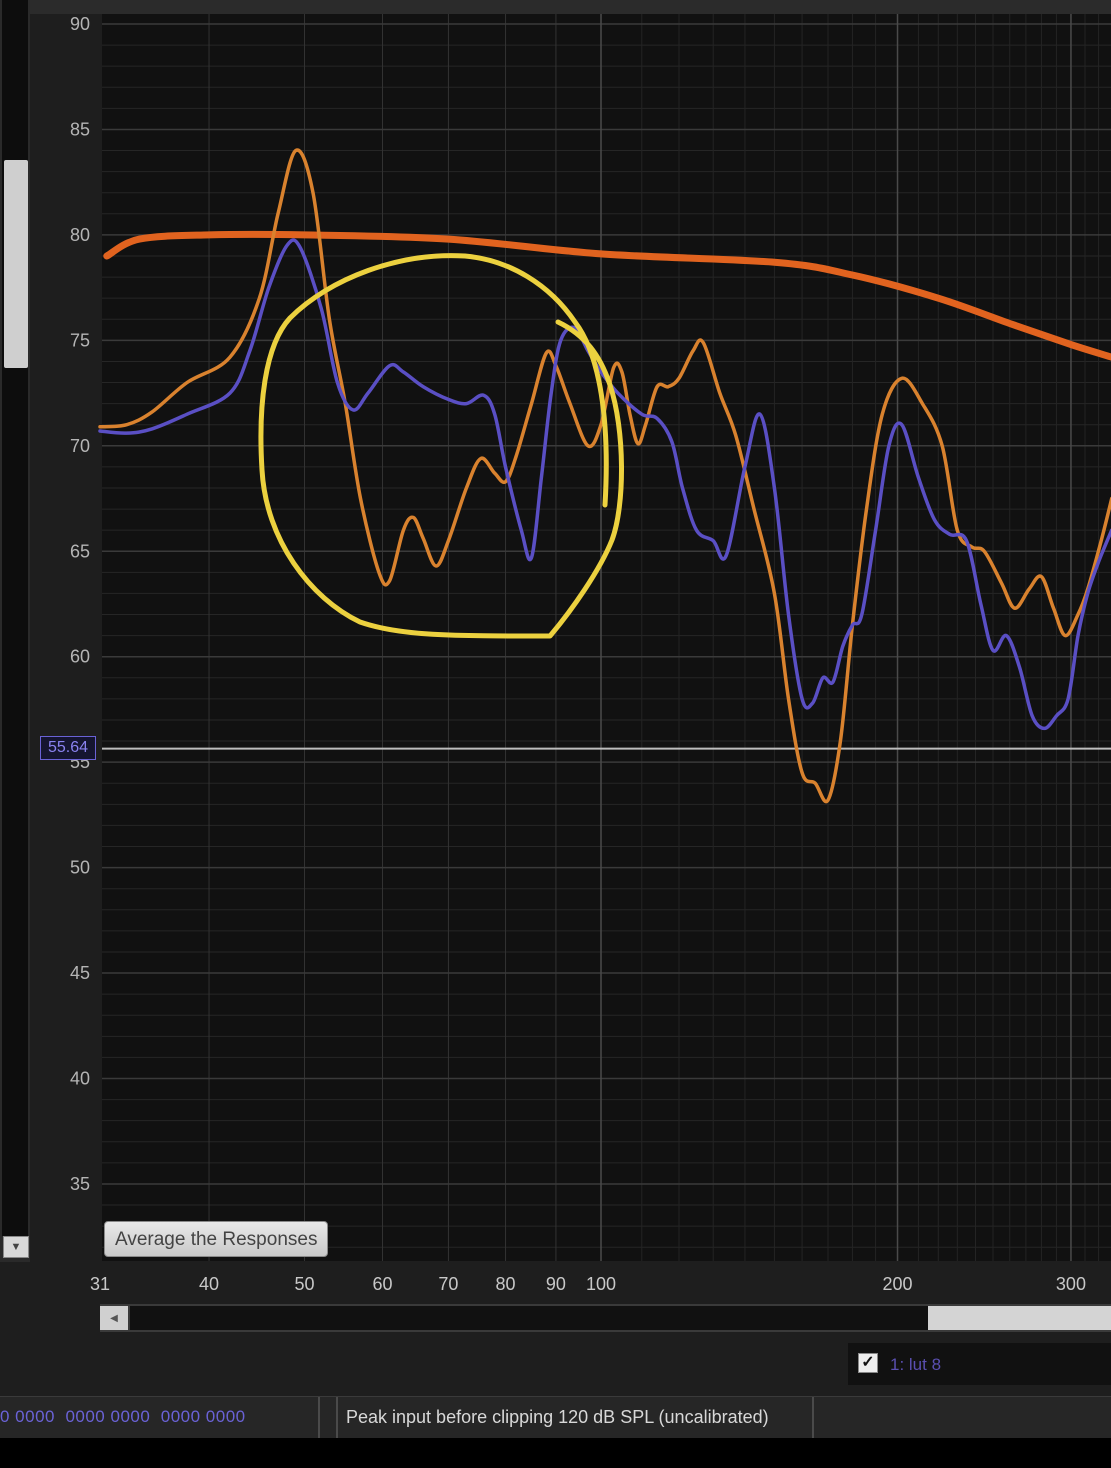 The height and width of the screenshot is (1468, 1111). I want to click on y-axis-tick-labels: 908580757065605550454035, so click(80, 604).